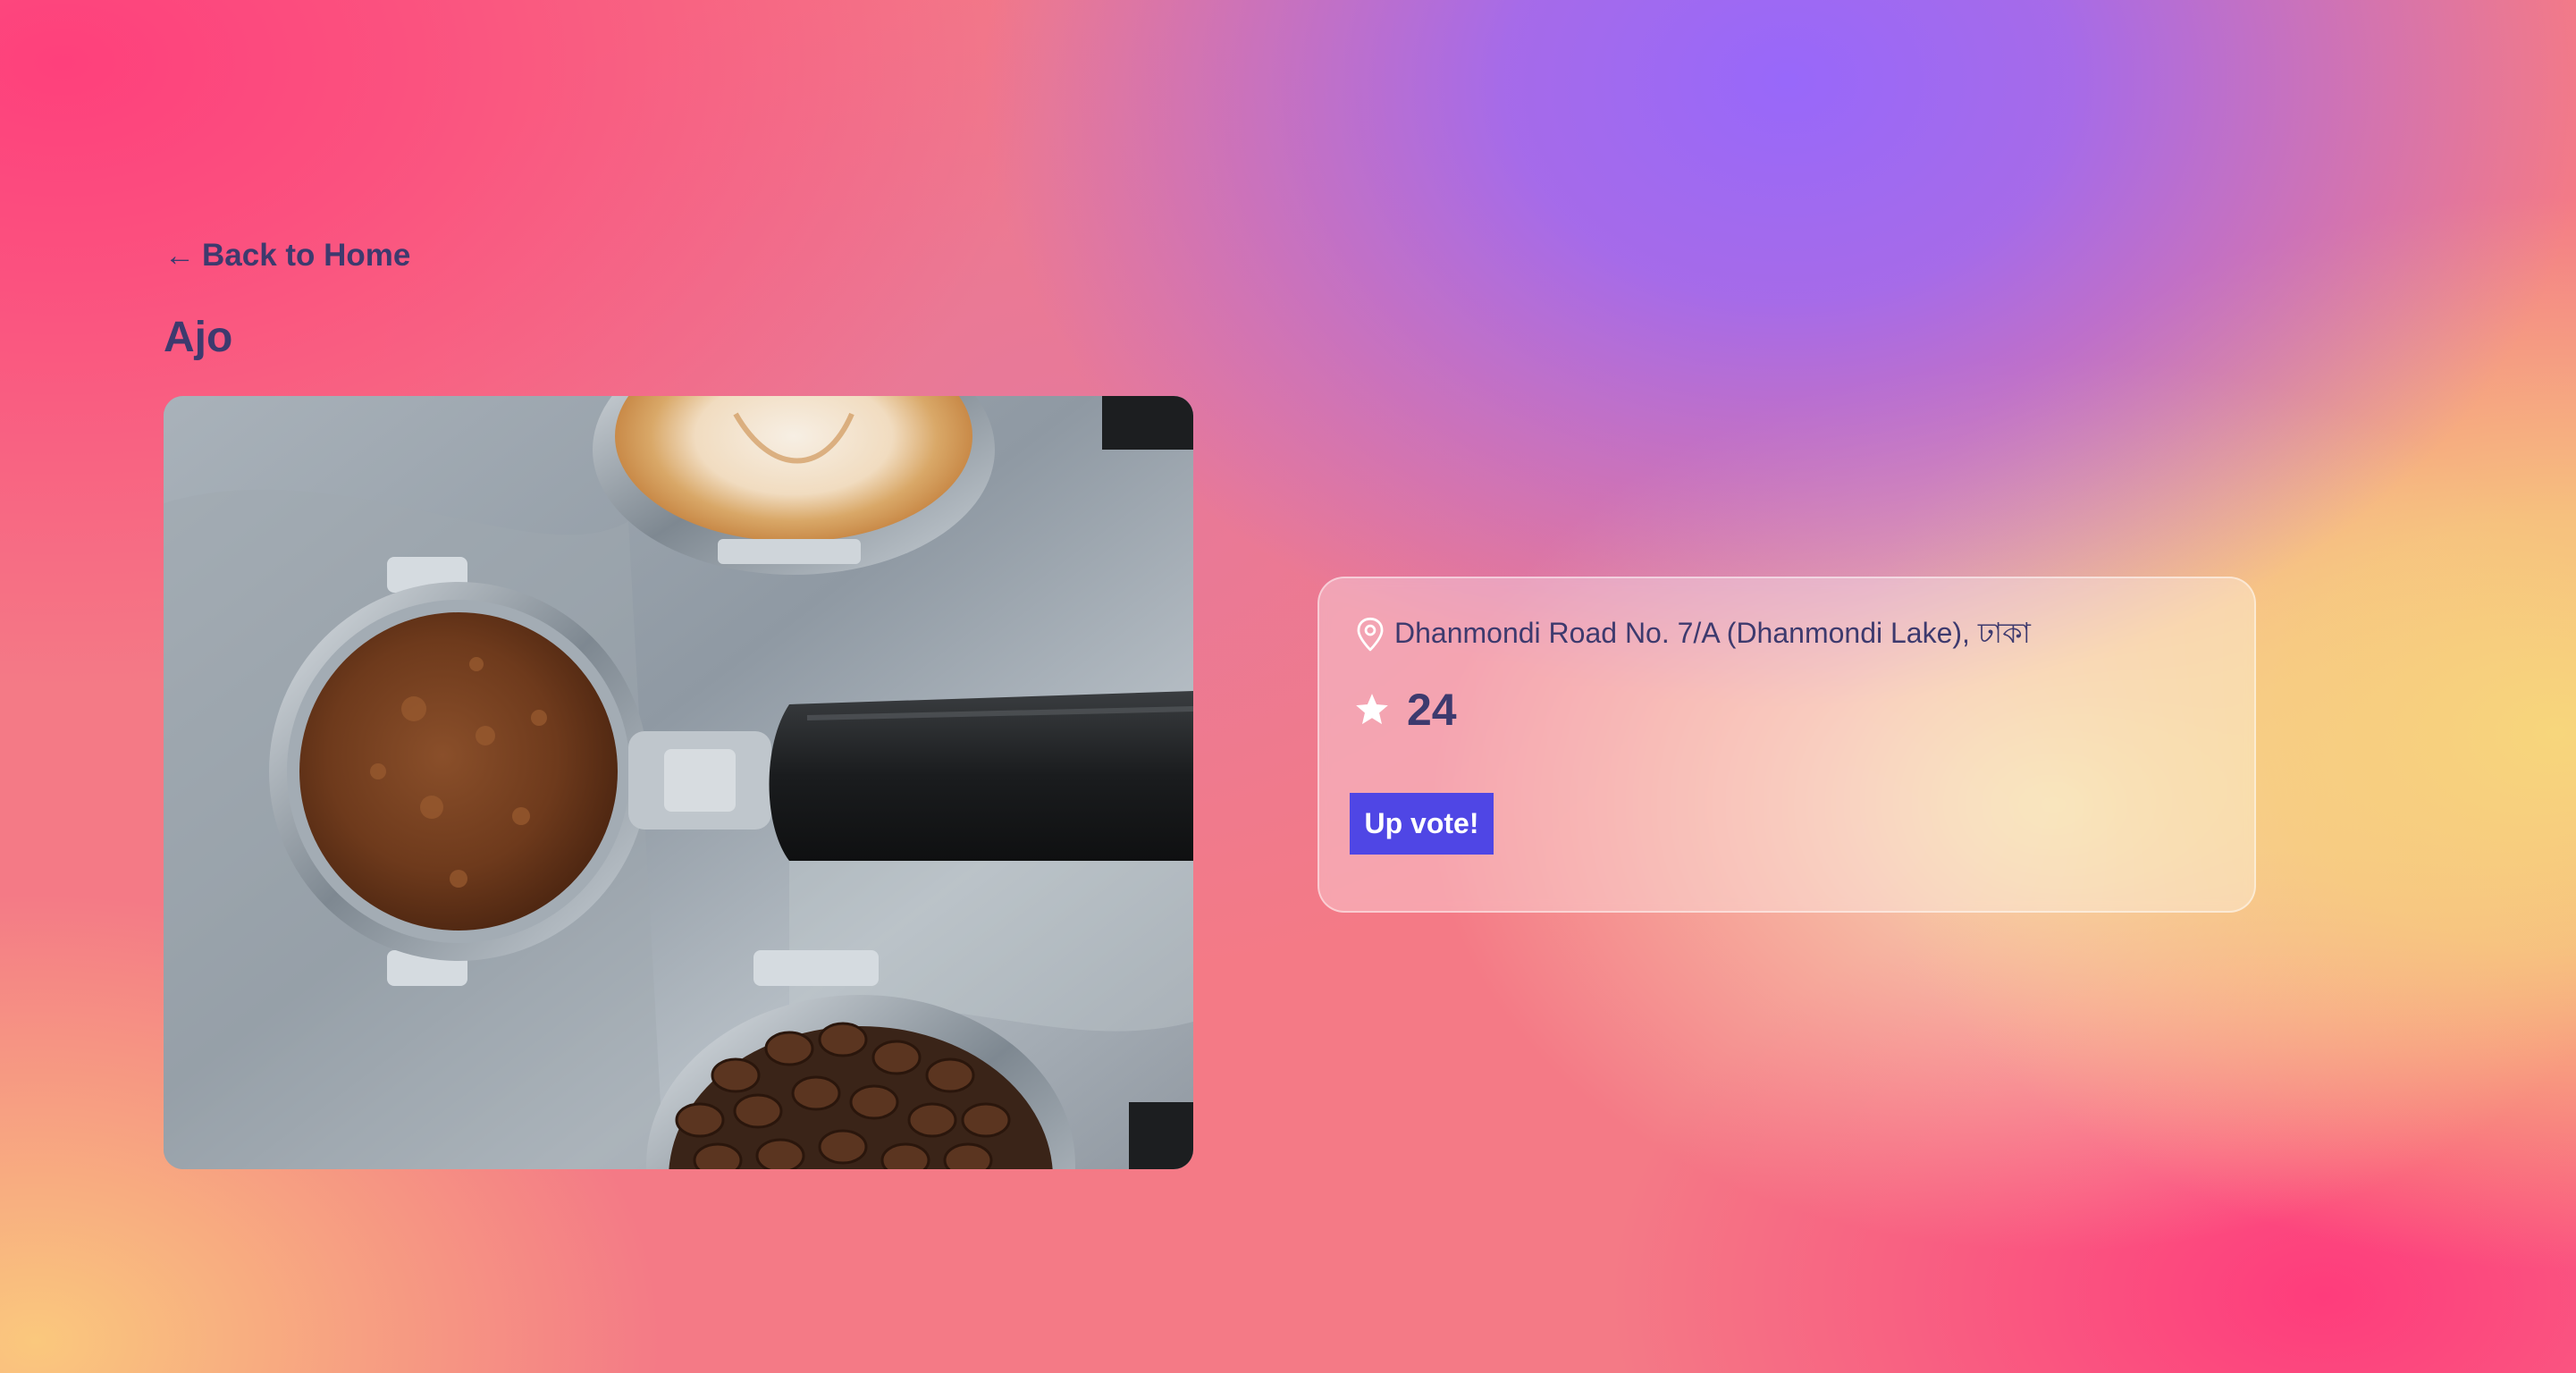 The height and width of the screenshot is (1373, 2576). I want to click on vote-count: 24, so click(1432, 710).